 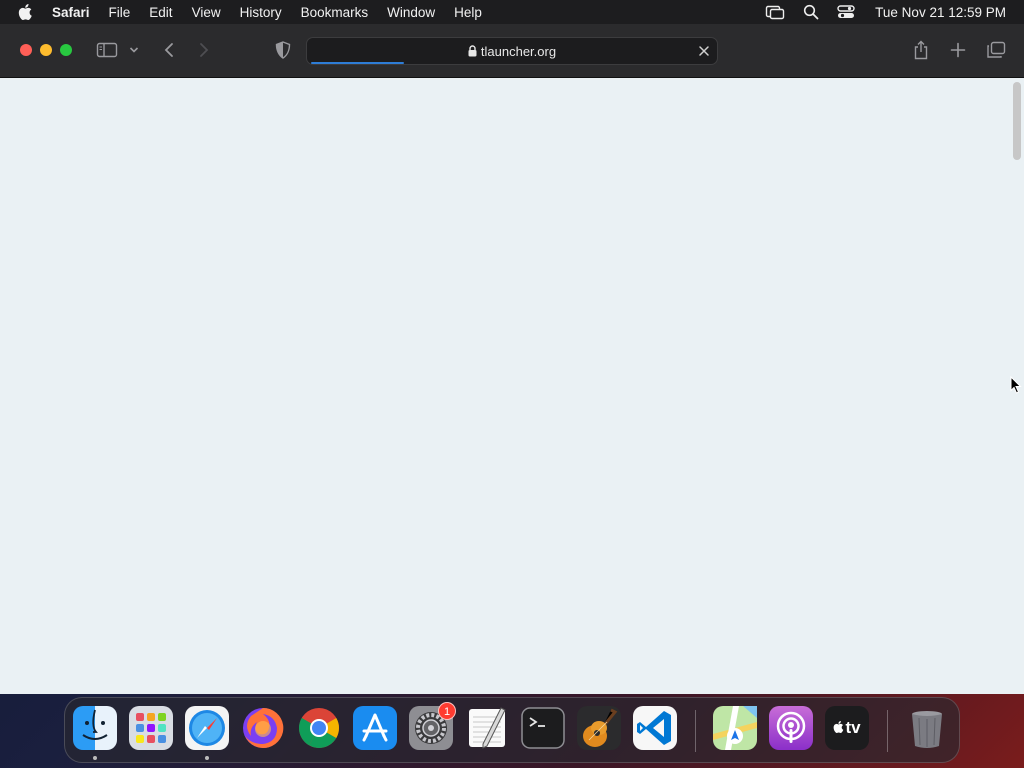 What do you see at coordinates (927, 728) in the screenshot?
I see `trash-icon` at bounding box center [927, 728].